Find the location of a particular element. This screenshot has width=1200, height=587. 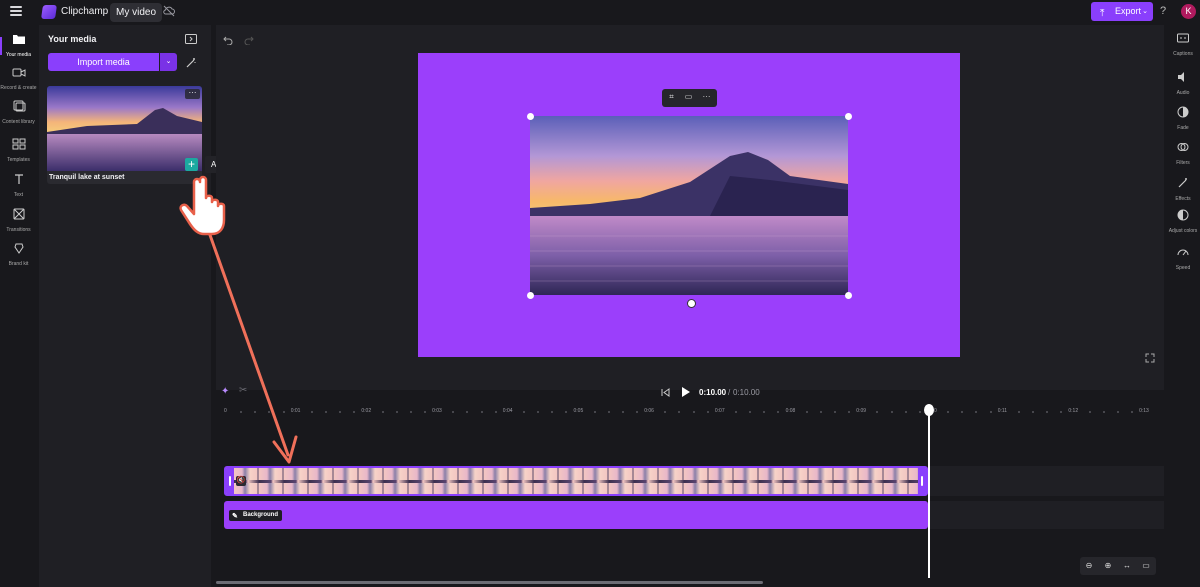

rail-item-fade: Fade is located at coordinates (1183, 118).